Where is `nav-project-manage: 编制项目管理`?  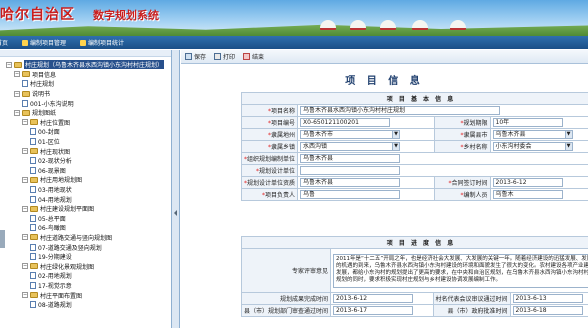 nav-project-manage: 编制项目管理 is located at coordinates (44, 42).